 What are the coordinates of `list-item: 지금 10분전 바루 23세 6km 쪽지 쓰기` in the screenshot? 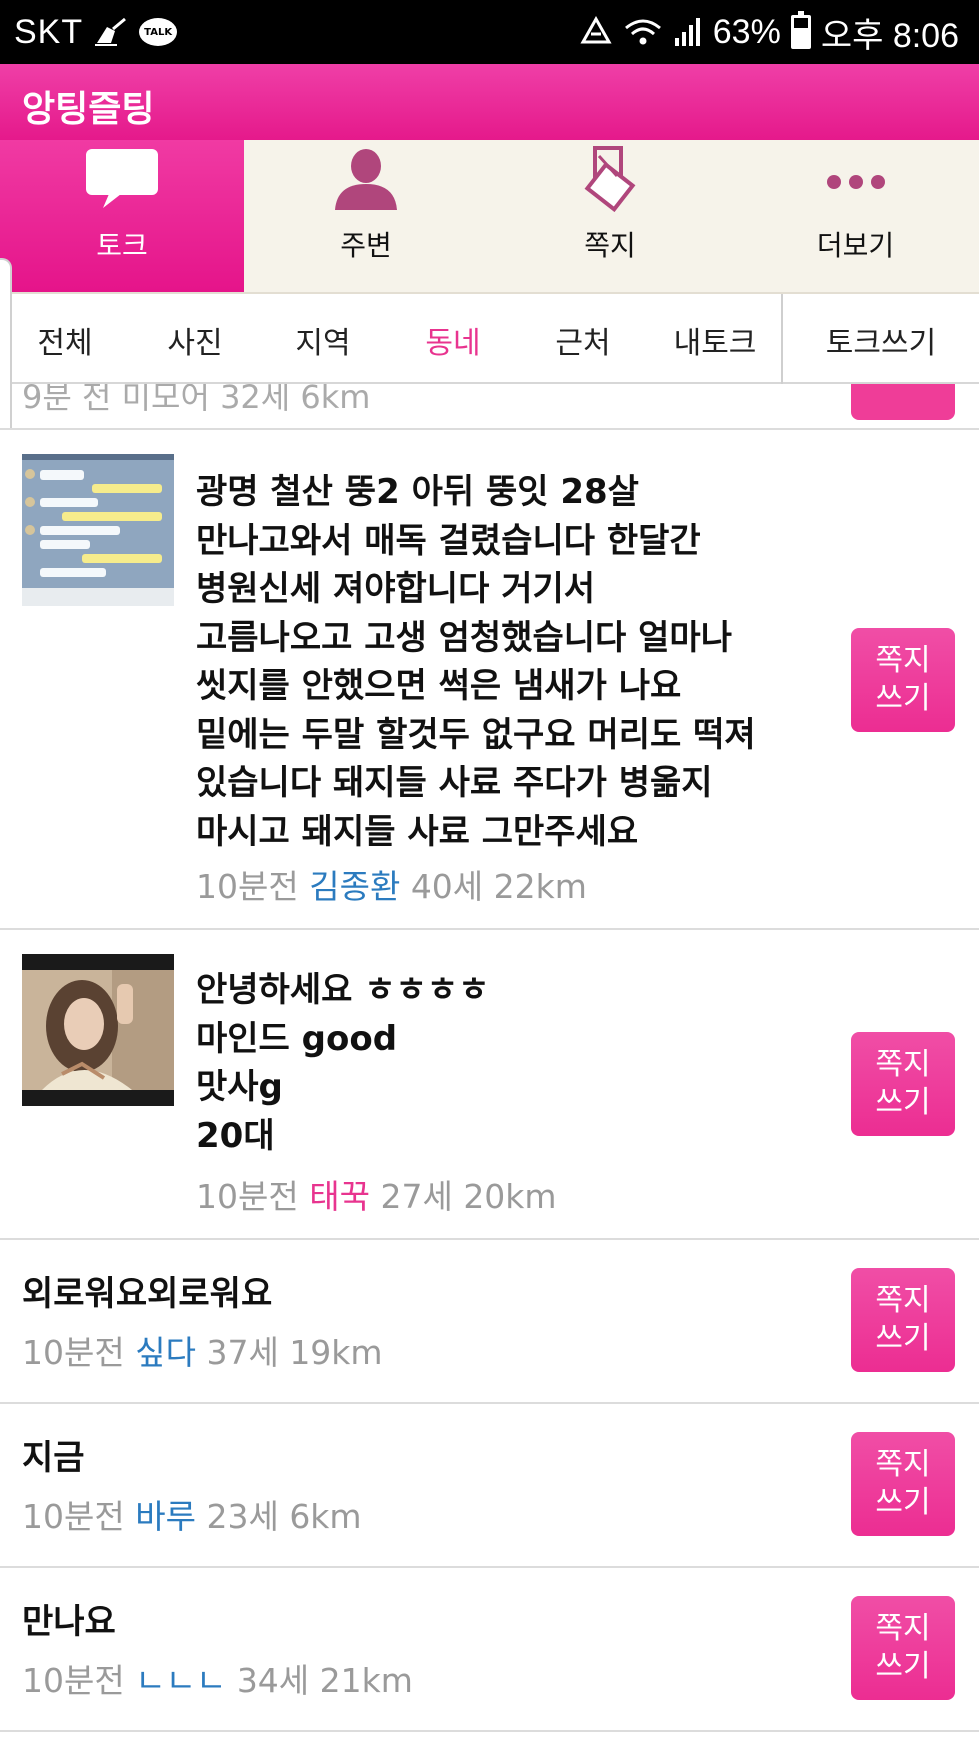 It's located at (489, 1486).